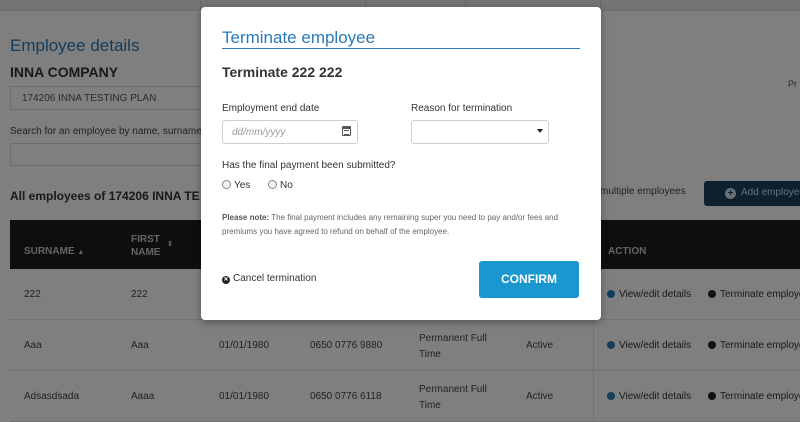  I want to click on calendar-icon, so click(346, 131).